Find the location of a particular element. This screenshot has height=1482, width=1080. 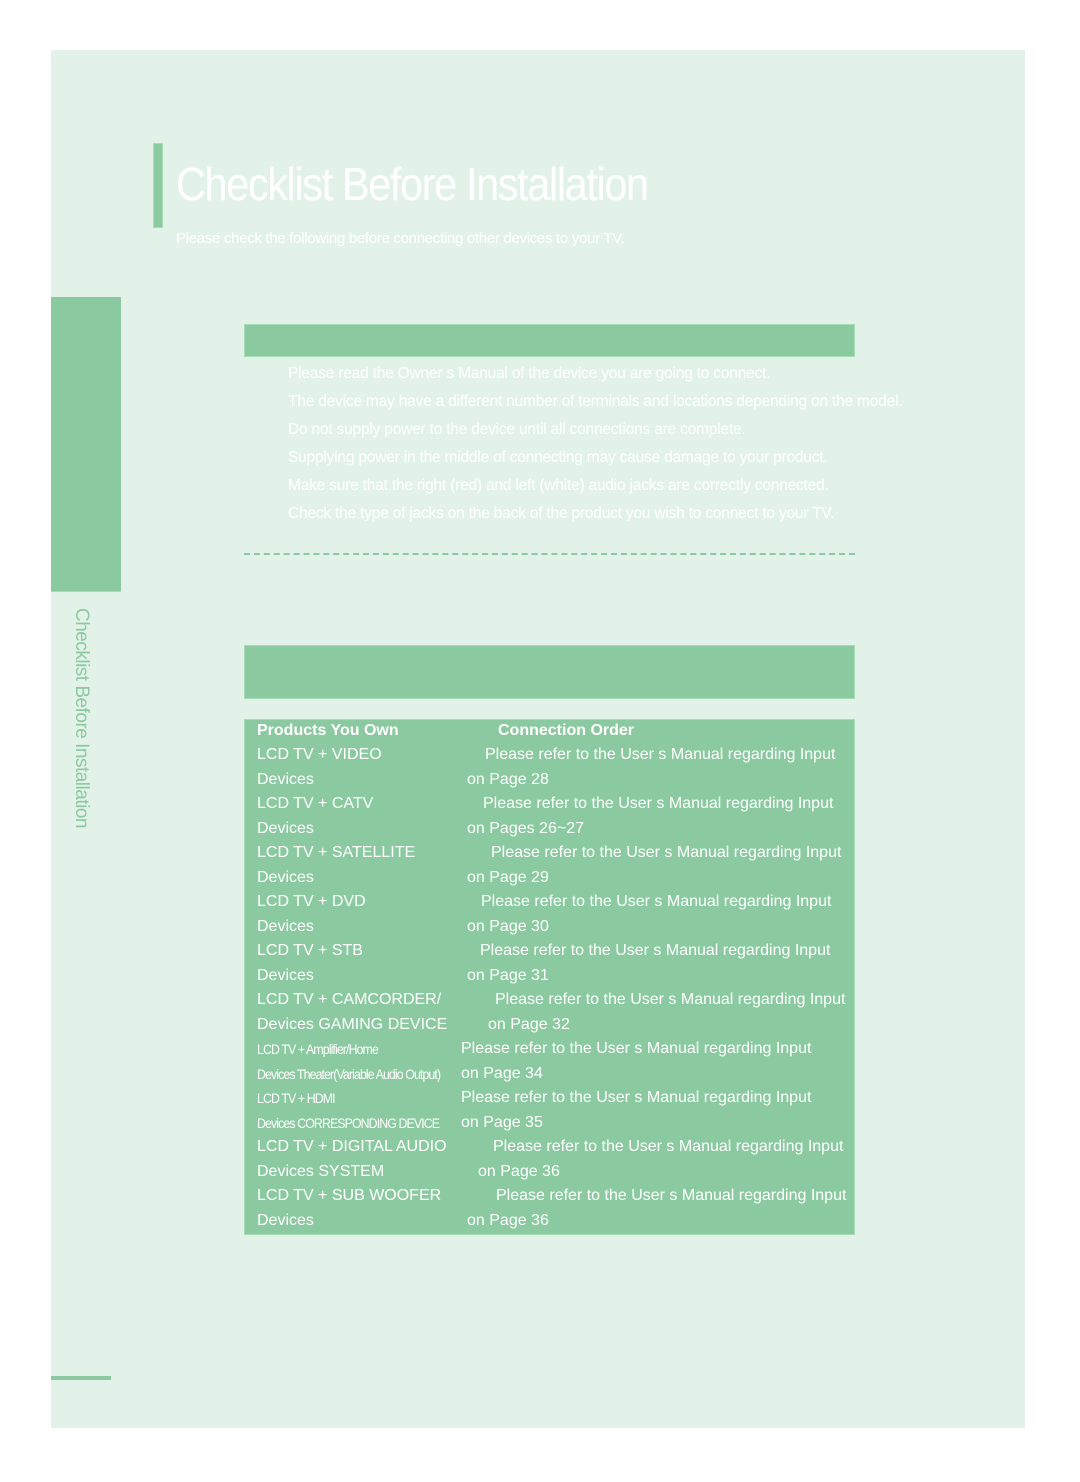

product-name: LCD TV + CAMCORDER/ is located at coordinates (349, 999).